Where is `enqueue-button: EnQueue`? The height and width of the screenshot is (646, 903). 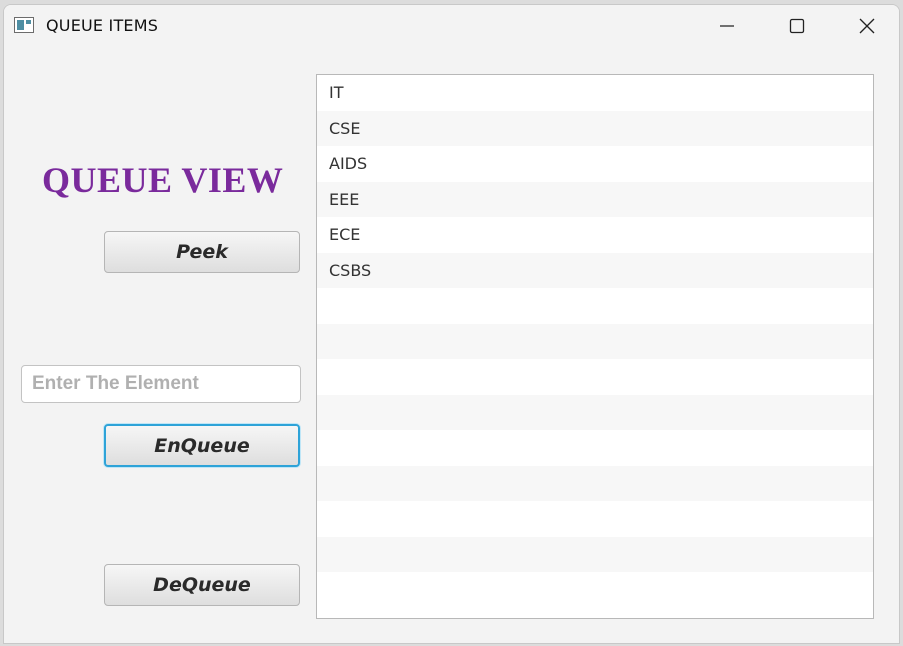 enqueue-button: EnQueue is located at coordinates (202, 445).